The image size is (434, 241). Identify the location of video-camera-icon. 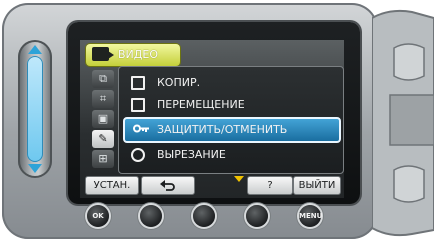
(103, 54).